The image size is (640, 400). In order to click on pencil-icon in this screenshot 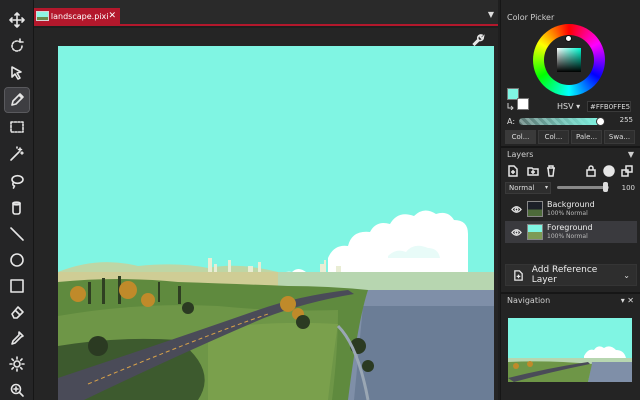, I will do `click(17, 99)`.